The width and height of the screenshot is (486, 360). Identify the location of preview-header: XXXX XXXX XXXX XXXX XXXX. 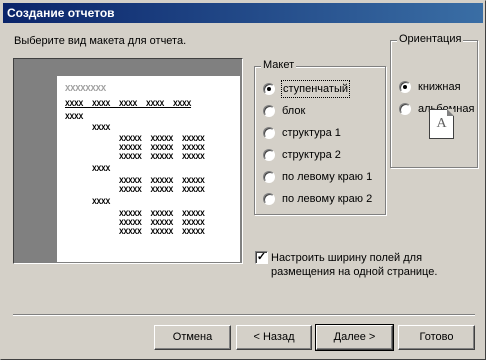
(128, 104).